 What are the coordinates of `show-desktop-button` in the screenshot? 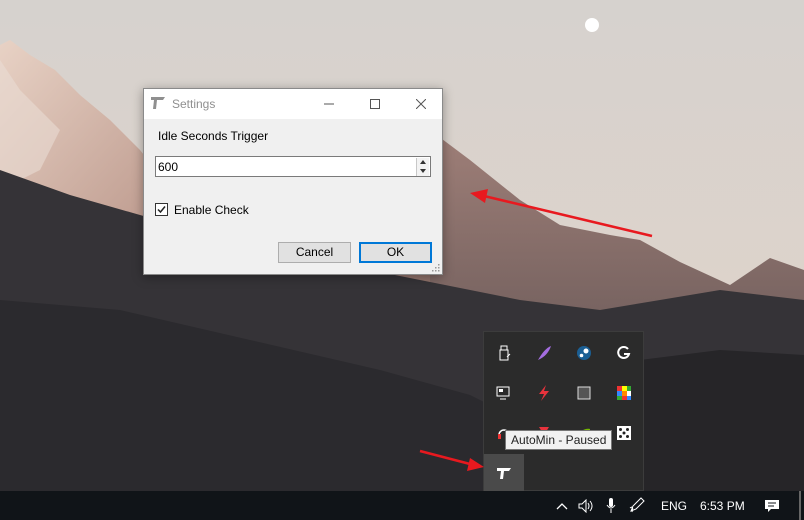 It's located at (800, 505).